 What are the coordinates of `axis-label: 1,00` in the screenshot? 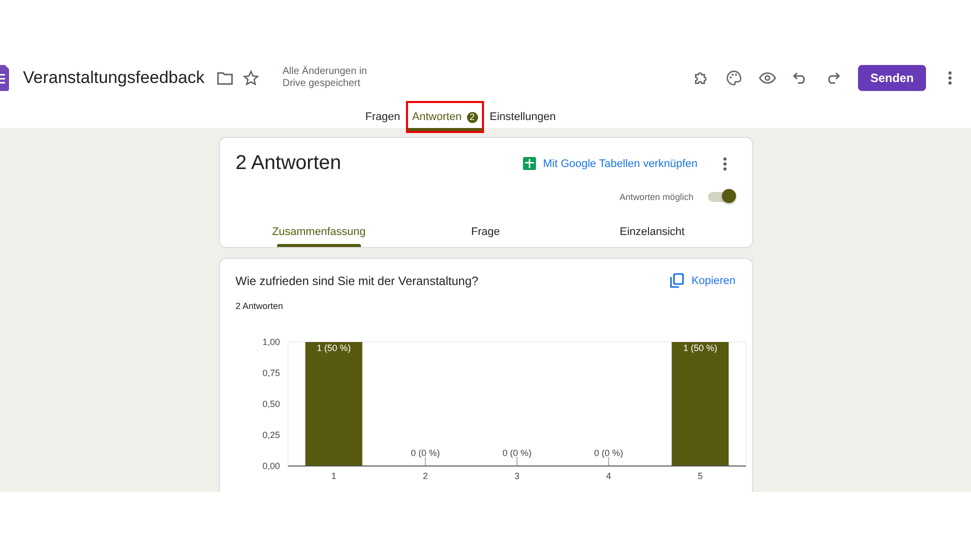 It's located at (271, 342).